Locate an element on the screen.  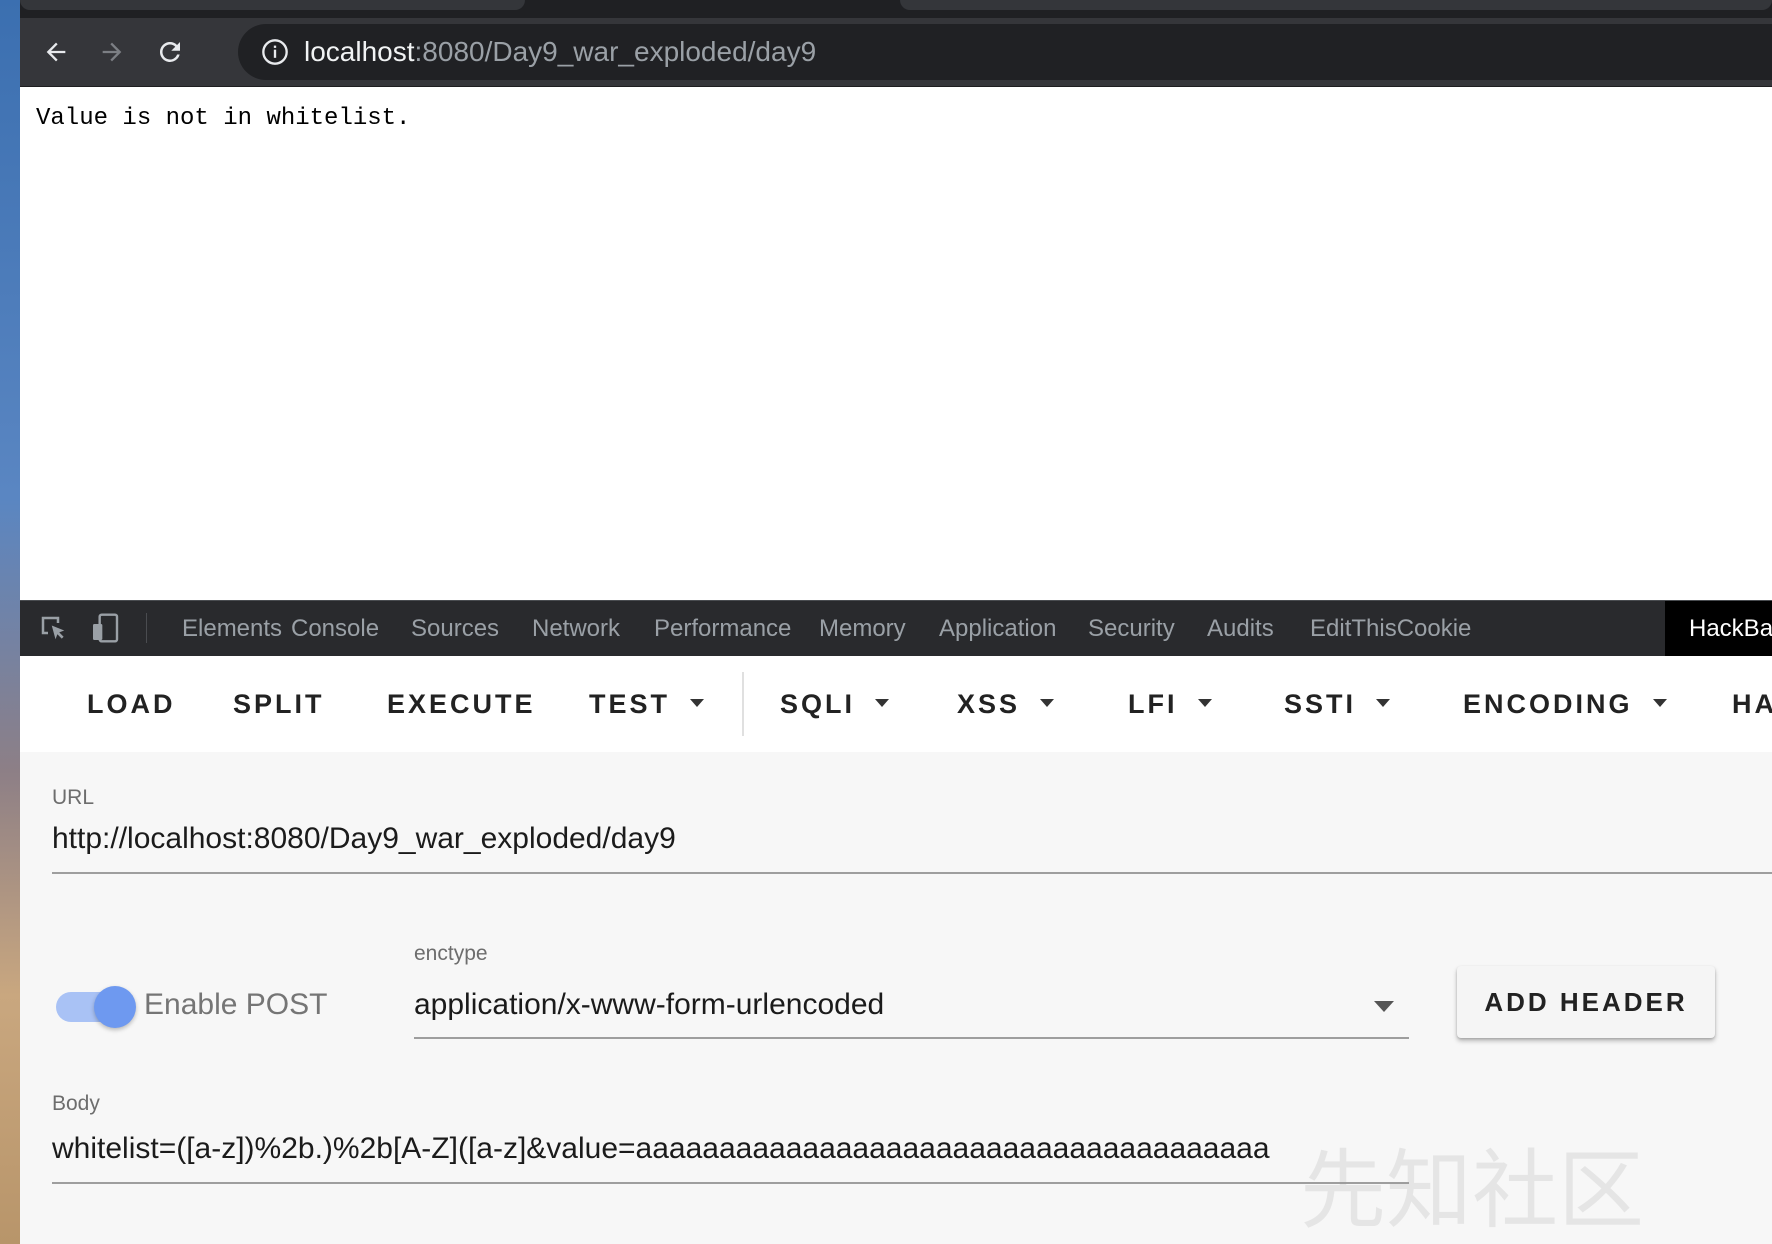
load-button: LOAD is located at coordinates (131, 704).